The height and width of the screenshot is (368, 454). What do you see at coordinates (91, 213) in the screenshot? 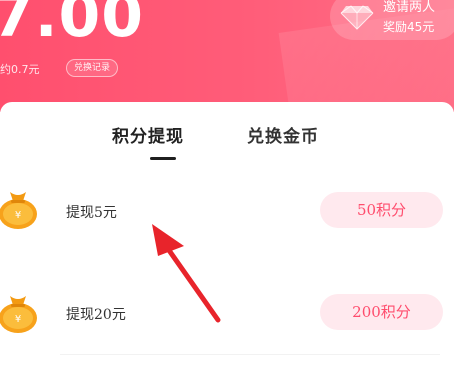
I see `withdraw-amount-label: 提现5元` at bounding box center [91, 213].